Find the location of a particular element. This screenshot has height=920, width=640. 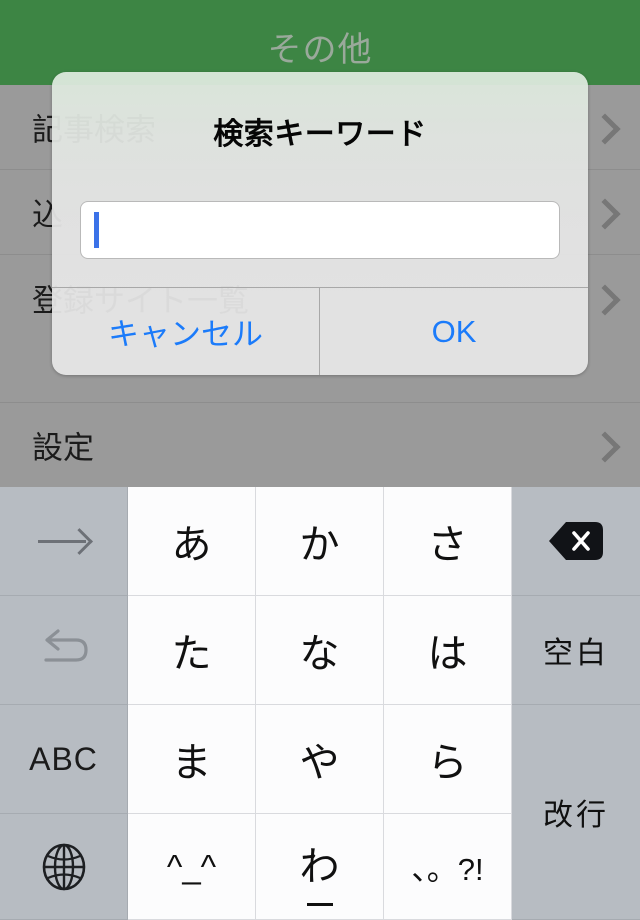

key-ta: た is located at coordinates (192, 650).